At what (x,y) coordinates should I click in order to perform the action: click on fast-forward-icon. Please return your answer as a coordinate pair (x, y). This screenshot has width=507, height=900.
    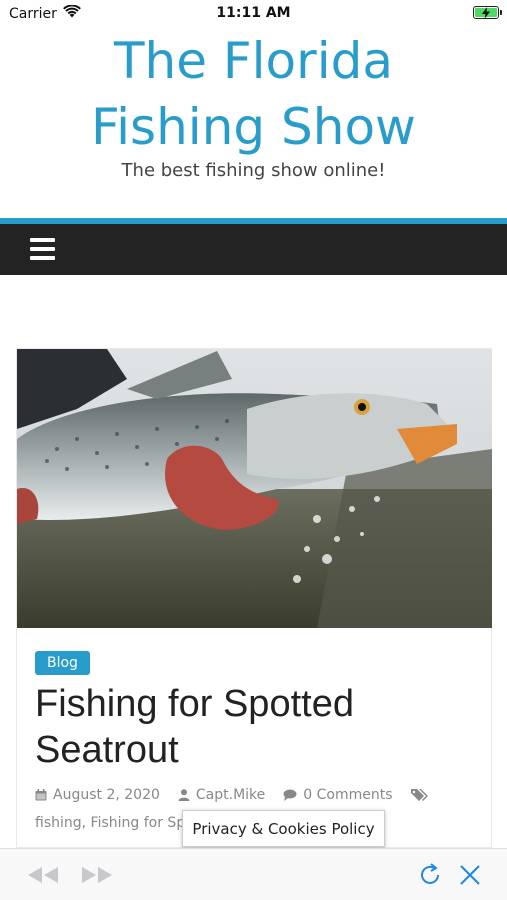
    Looking at the image, I should click on (97, 875).